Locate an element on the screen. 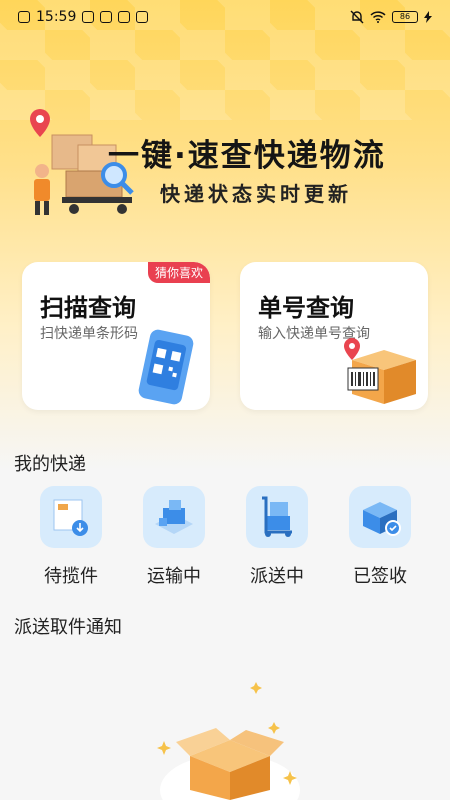 The width and height of the screenshot is (450, 800). my-express-title: 我的快递 is located at coordinates (50, 464).